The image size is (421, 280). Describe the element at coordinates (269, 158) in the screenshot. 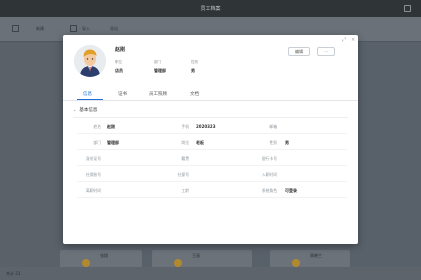

I see `field-label-bank-card: 银行卡号` at that location.